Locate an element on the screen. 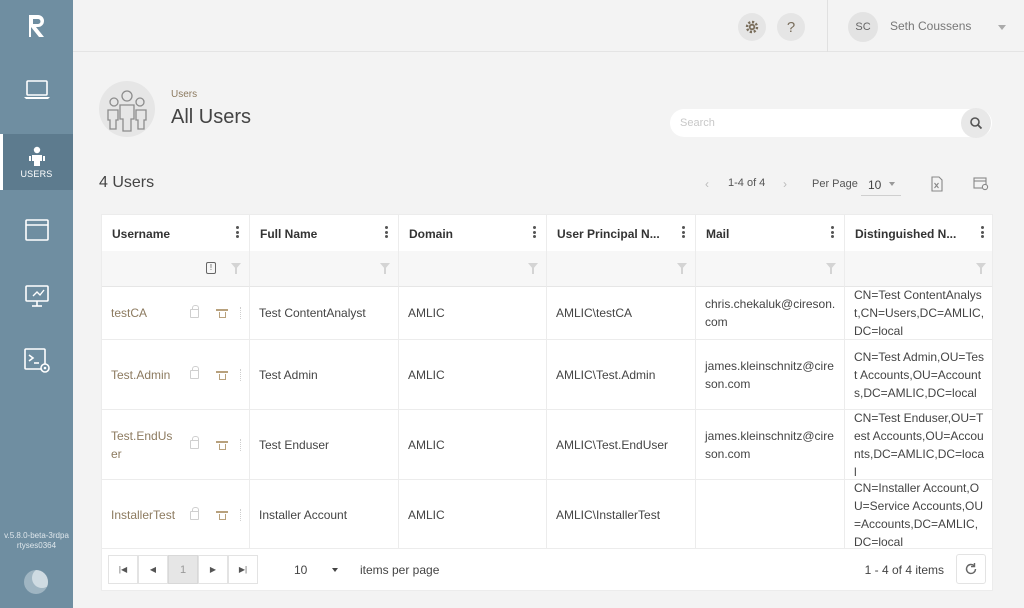  username-cell: Test.EndUser is located at coordinates (176, 445).